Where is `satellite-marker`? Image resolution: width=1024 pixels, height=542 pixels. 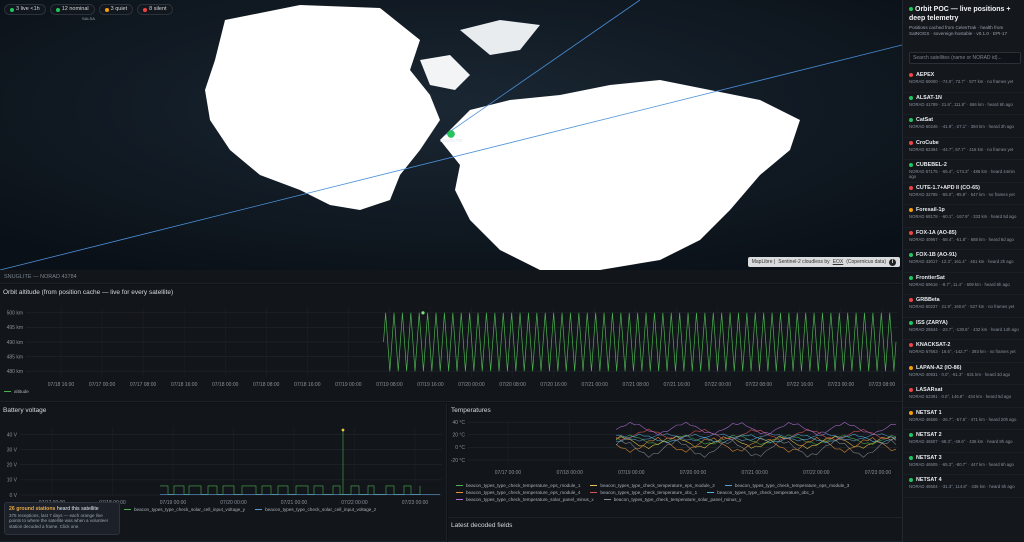
satellite-marker is located at coordinates (451, 134).